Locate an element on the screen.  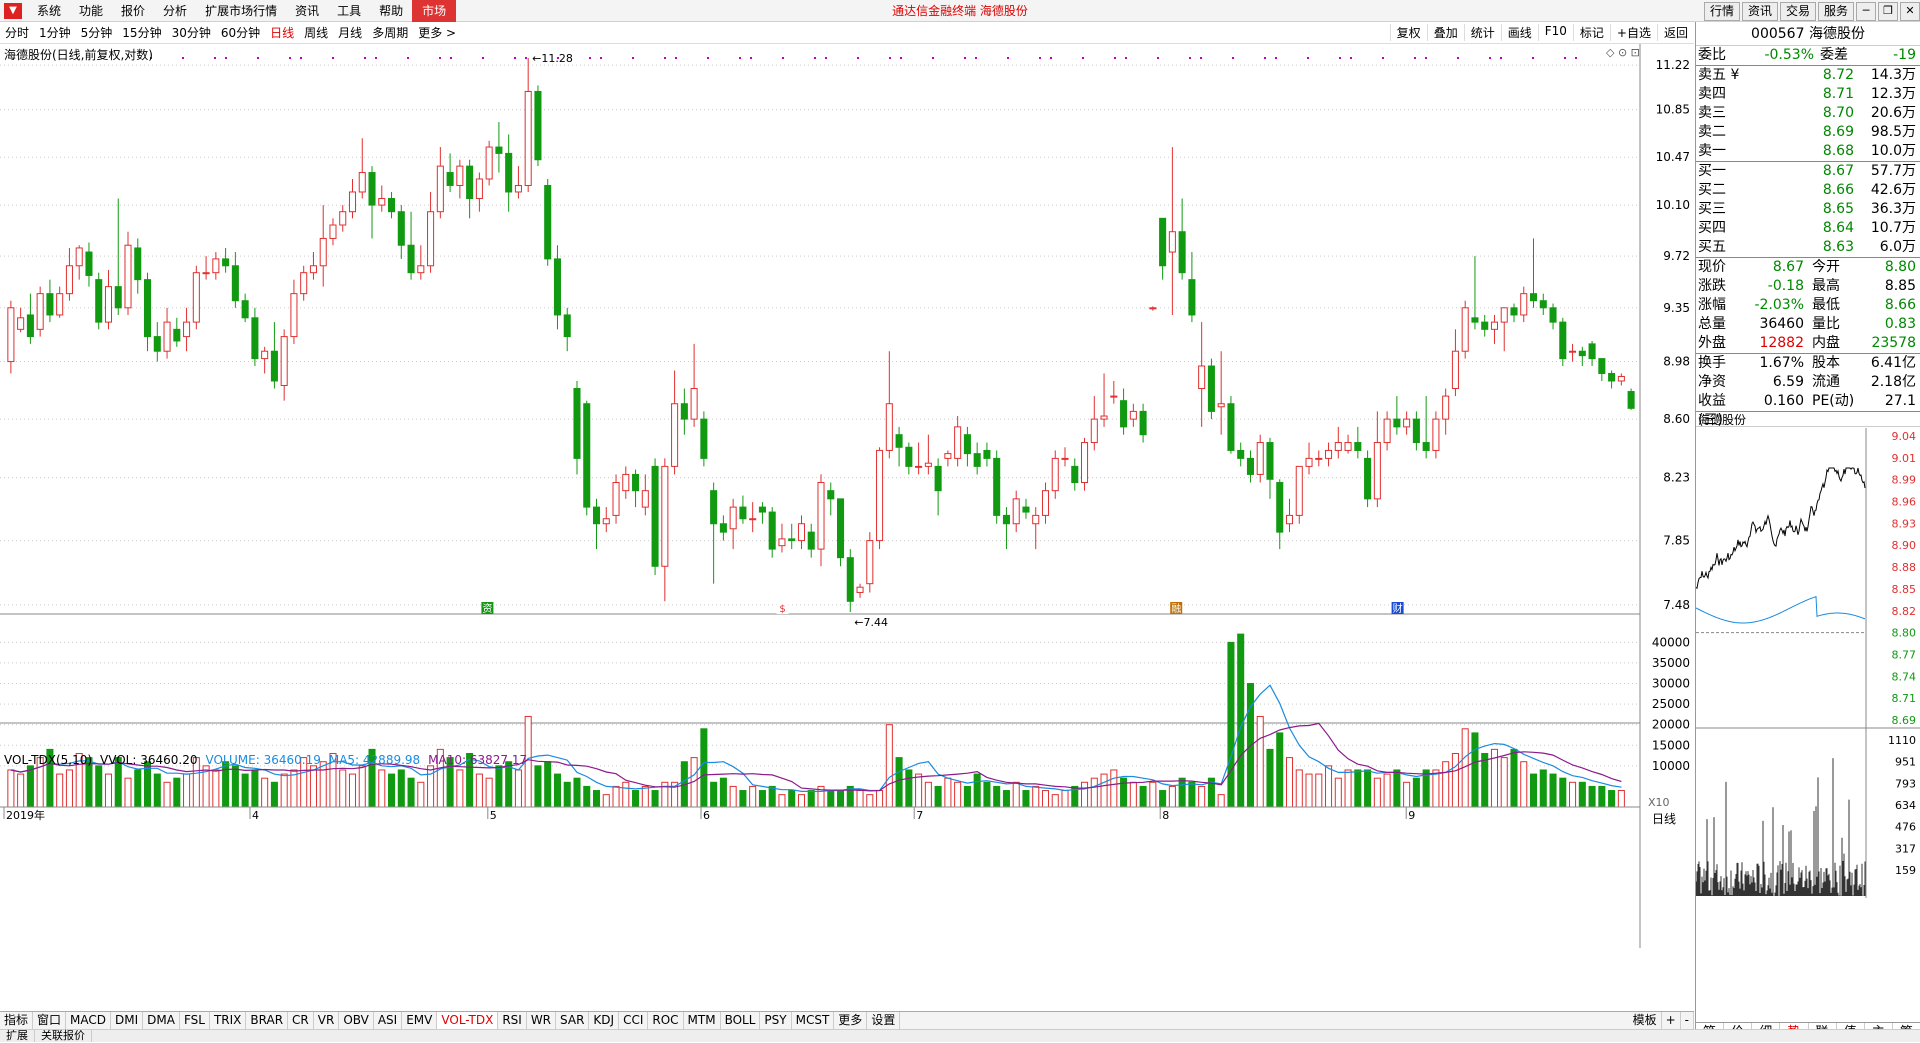
menu-news: 资讯 is located at coordinates (307, 10).